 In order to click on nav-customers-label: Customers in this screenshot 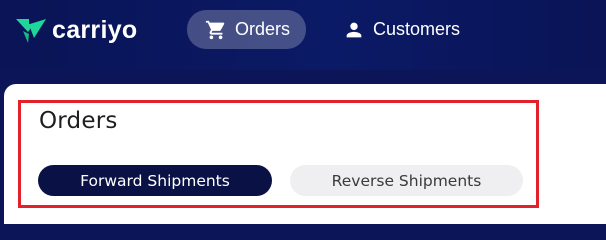, I will do `click(417, 29)`.